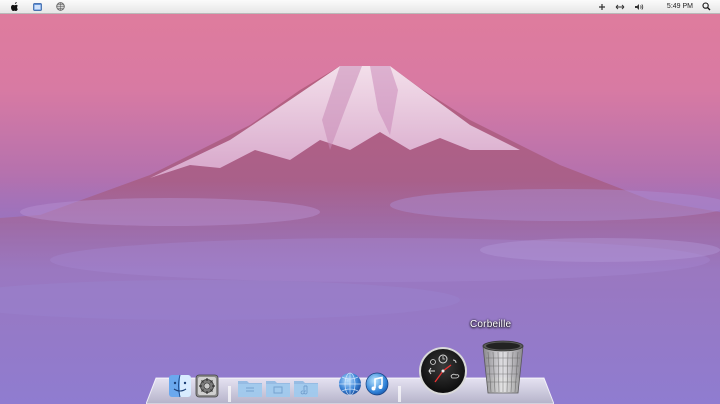 This screenshot has width=720, height=404. Describe the element at coordinates (706, 6) in the screenshot. I see `spotlight-search-icon` at that location.